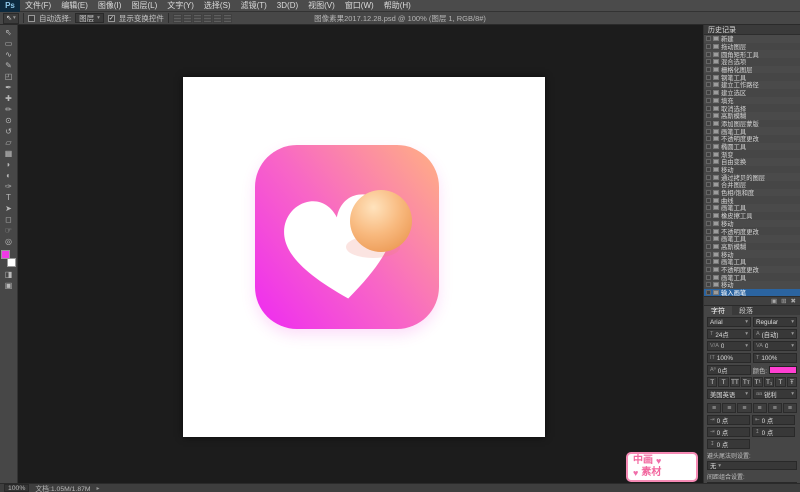 The width and height of the screenshot is (800, 492). I want to click on language-select: 美国英语 ▾, so click(729, 394).